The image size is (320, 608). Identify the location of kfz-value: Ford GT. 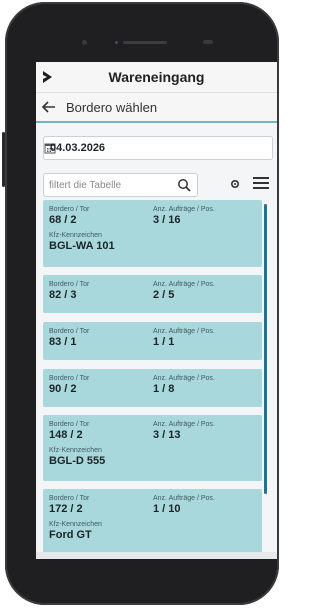
(70, 535).